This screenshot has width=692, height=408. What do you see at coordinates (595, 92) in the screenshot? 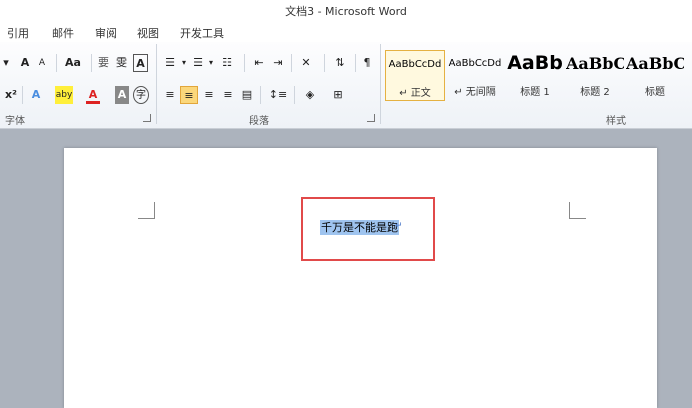
I see `style-name: 标题 2` at bounding box center [595, 92].